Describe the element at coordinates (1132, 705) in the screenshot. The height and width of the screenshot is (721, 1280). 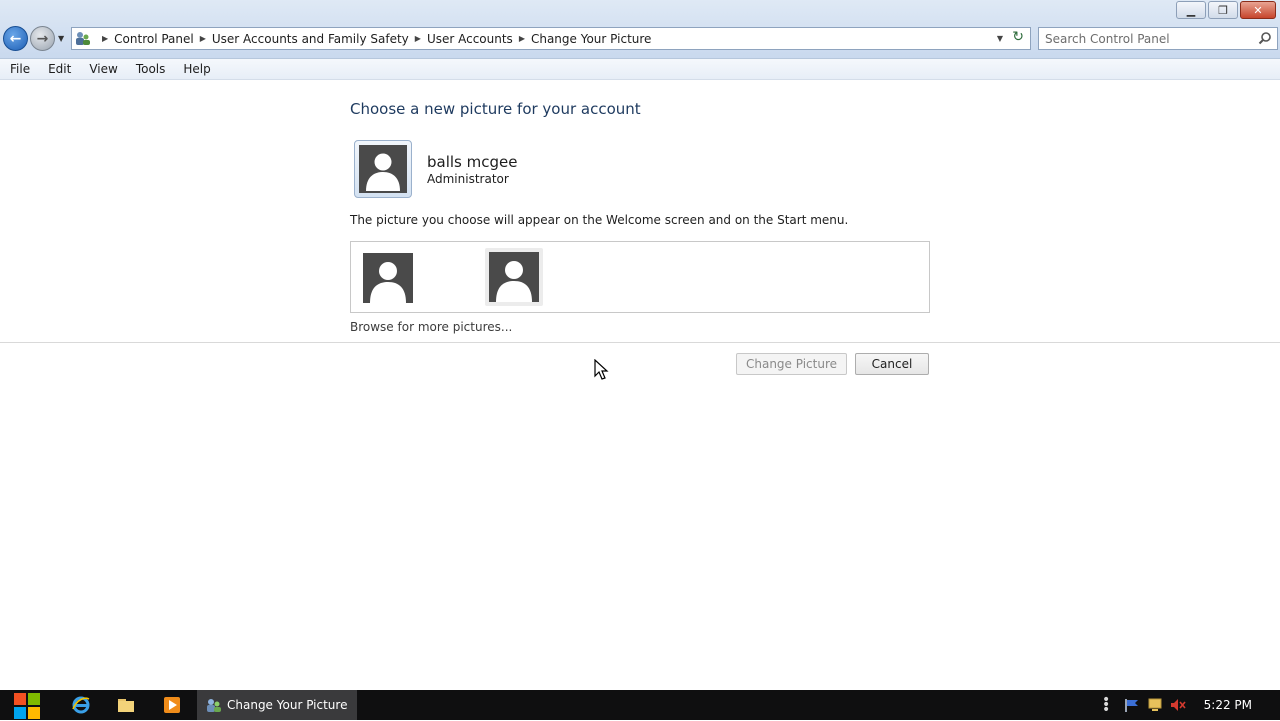
I see `action-center-flag-icon` at that location.